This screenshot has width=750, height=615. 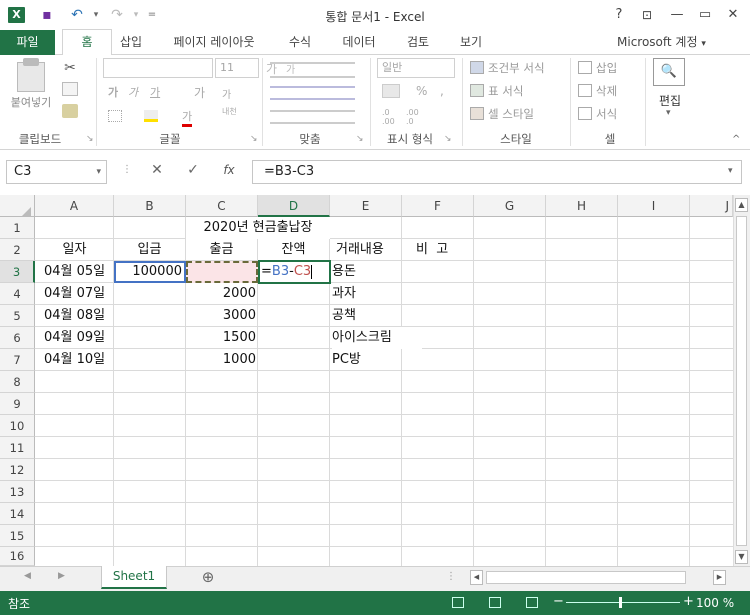 What do you see at coordinates (74, 206) in the screenshot?
I see `column-header-a: A` at bounding box center [74, 206].